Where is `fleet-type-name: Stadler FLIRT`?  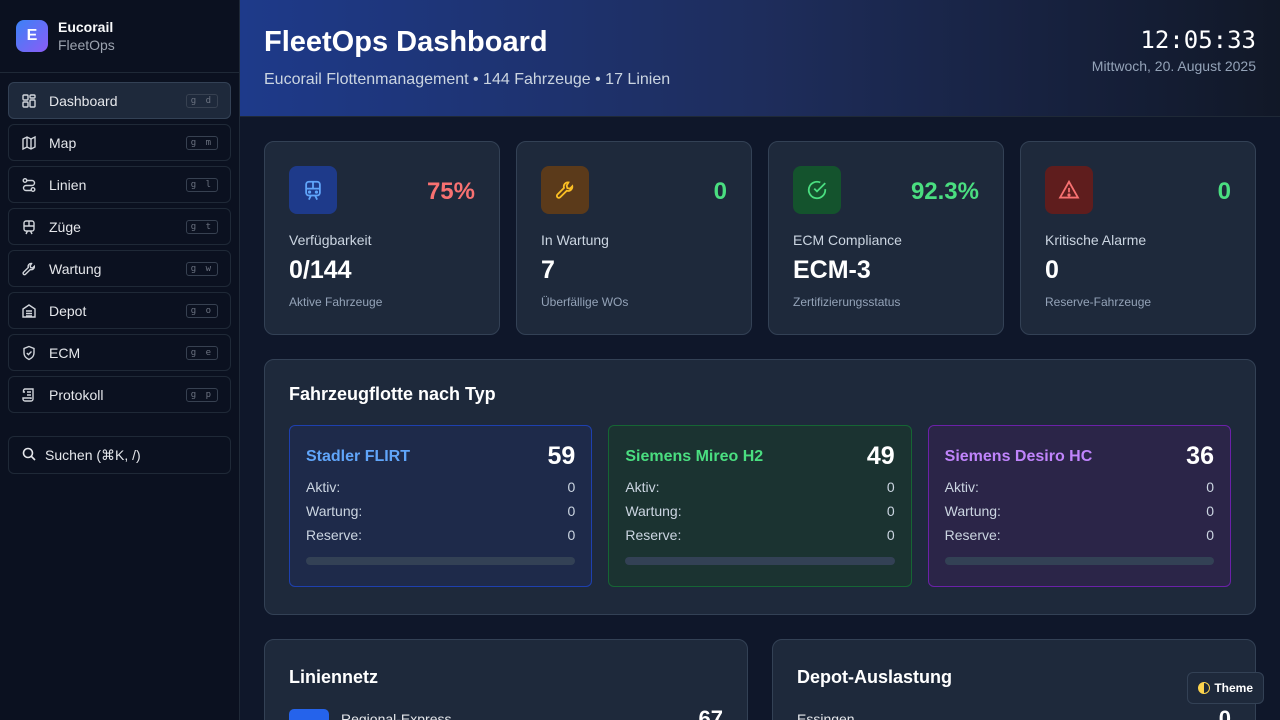 fleet-type-name: Stadler FLIRT is located at coordinates (358, 456).